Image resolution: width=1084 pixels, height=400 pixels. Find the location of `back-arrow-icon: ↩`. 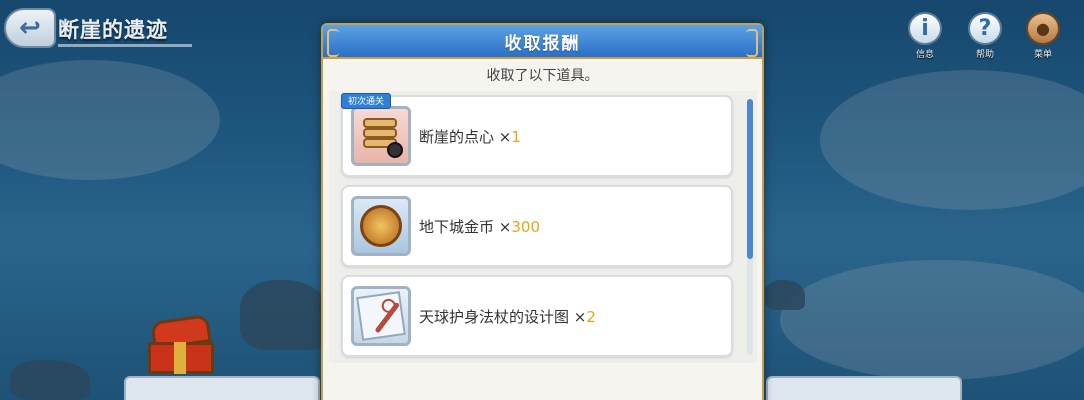

back-arrow-icon: ↩ is located at coordinates (30, 28).